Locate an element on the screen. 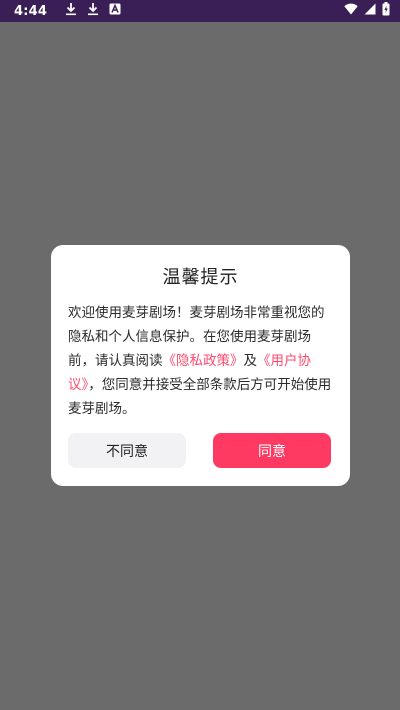  message-text: 及 is located at coordinates (250, 361).